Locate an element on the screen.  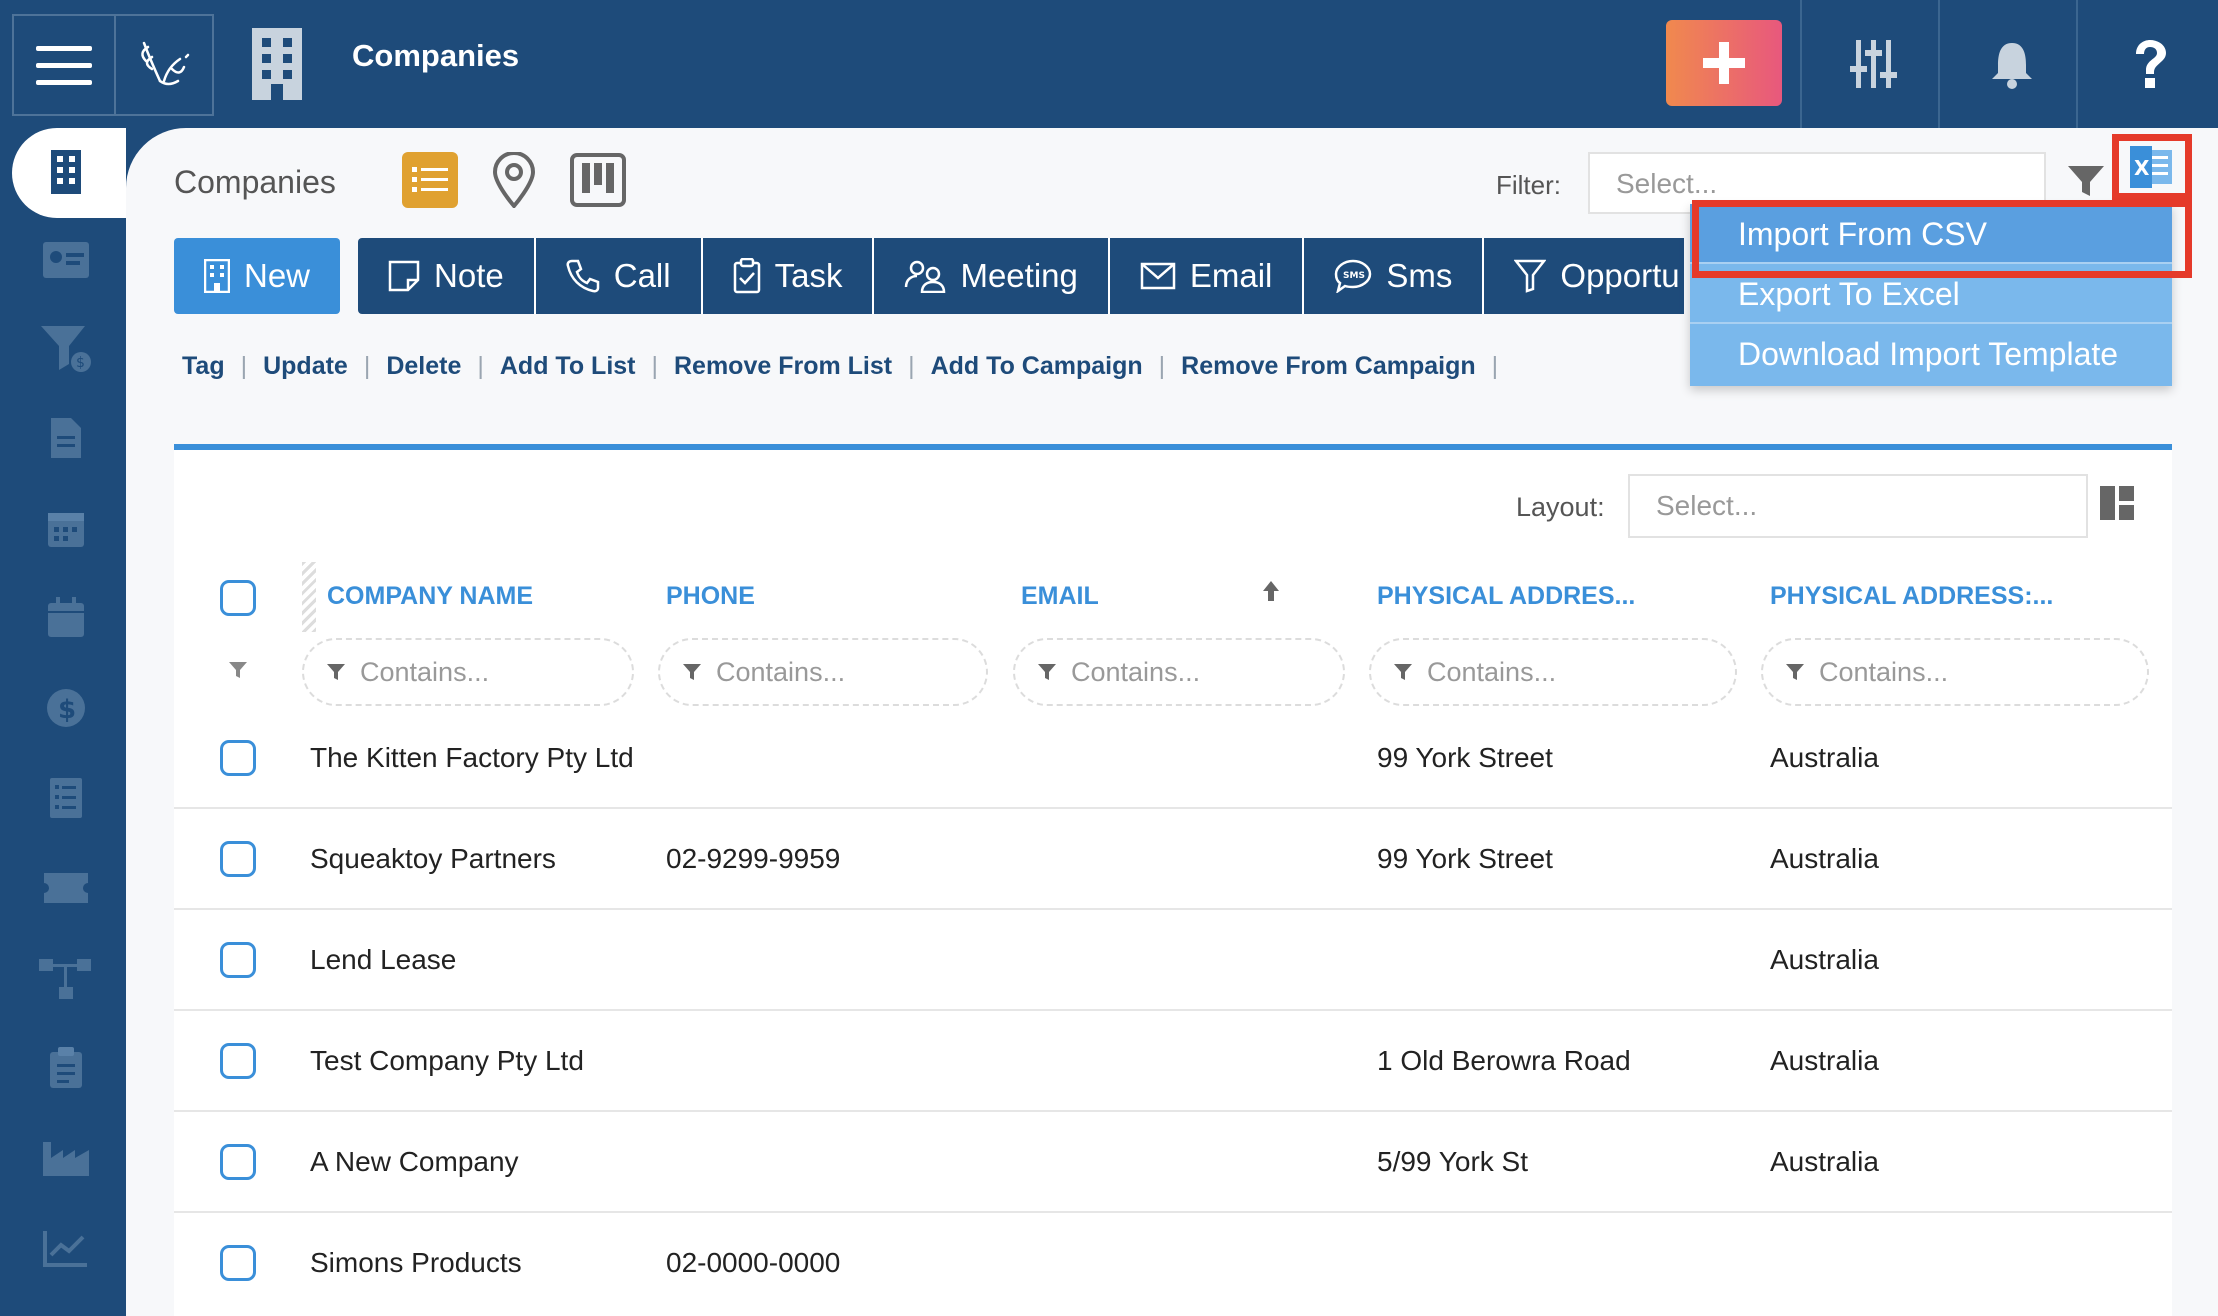
ticket-icon is located at coordinates (66, 888).